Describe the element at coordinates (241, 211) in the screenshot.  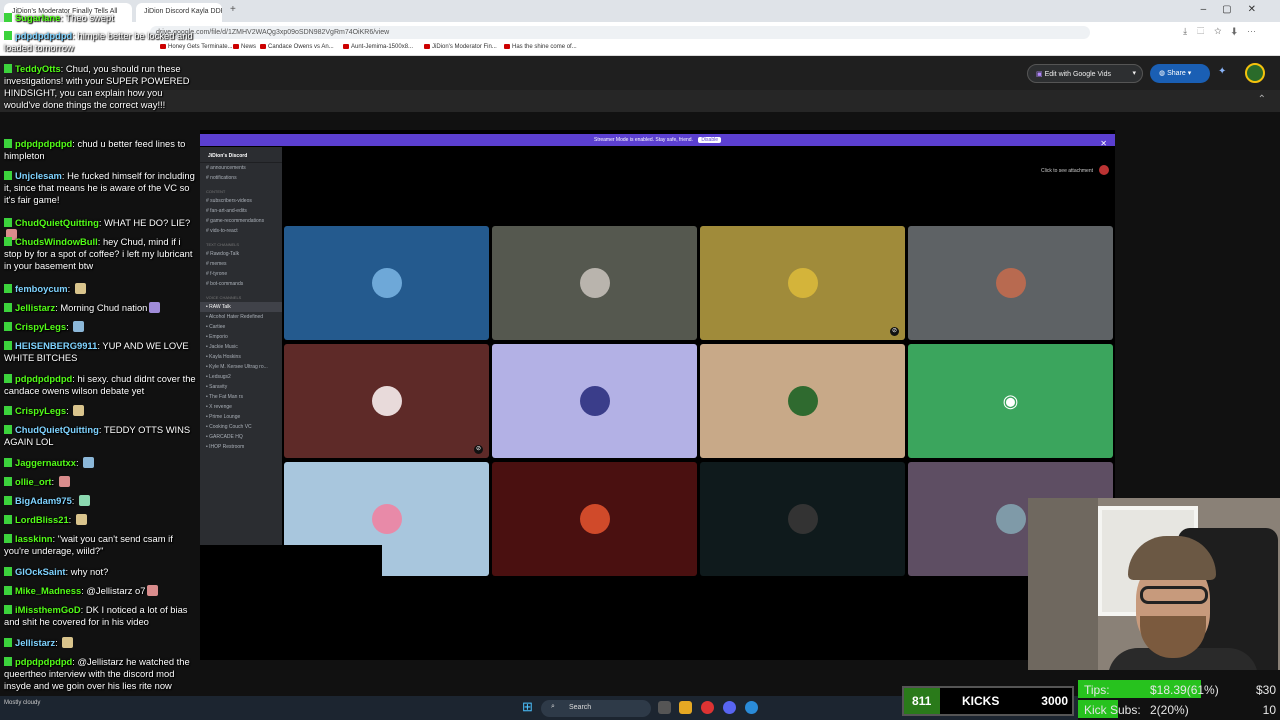
I see `channel-item: # fan-art-and-edits` at that location.